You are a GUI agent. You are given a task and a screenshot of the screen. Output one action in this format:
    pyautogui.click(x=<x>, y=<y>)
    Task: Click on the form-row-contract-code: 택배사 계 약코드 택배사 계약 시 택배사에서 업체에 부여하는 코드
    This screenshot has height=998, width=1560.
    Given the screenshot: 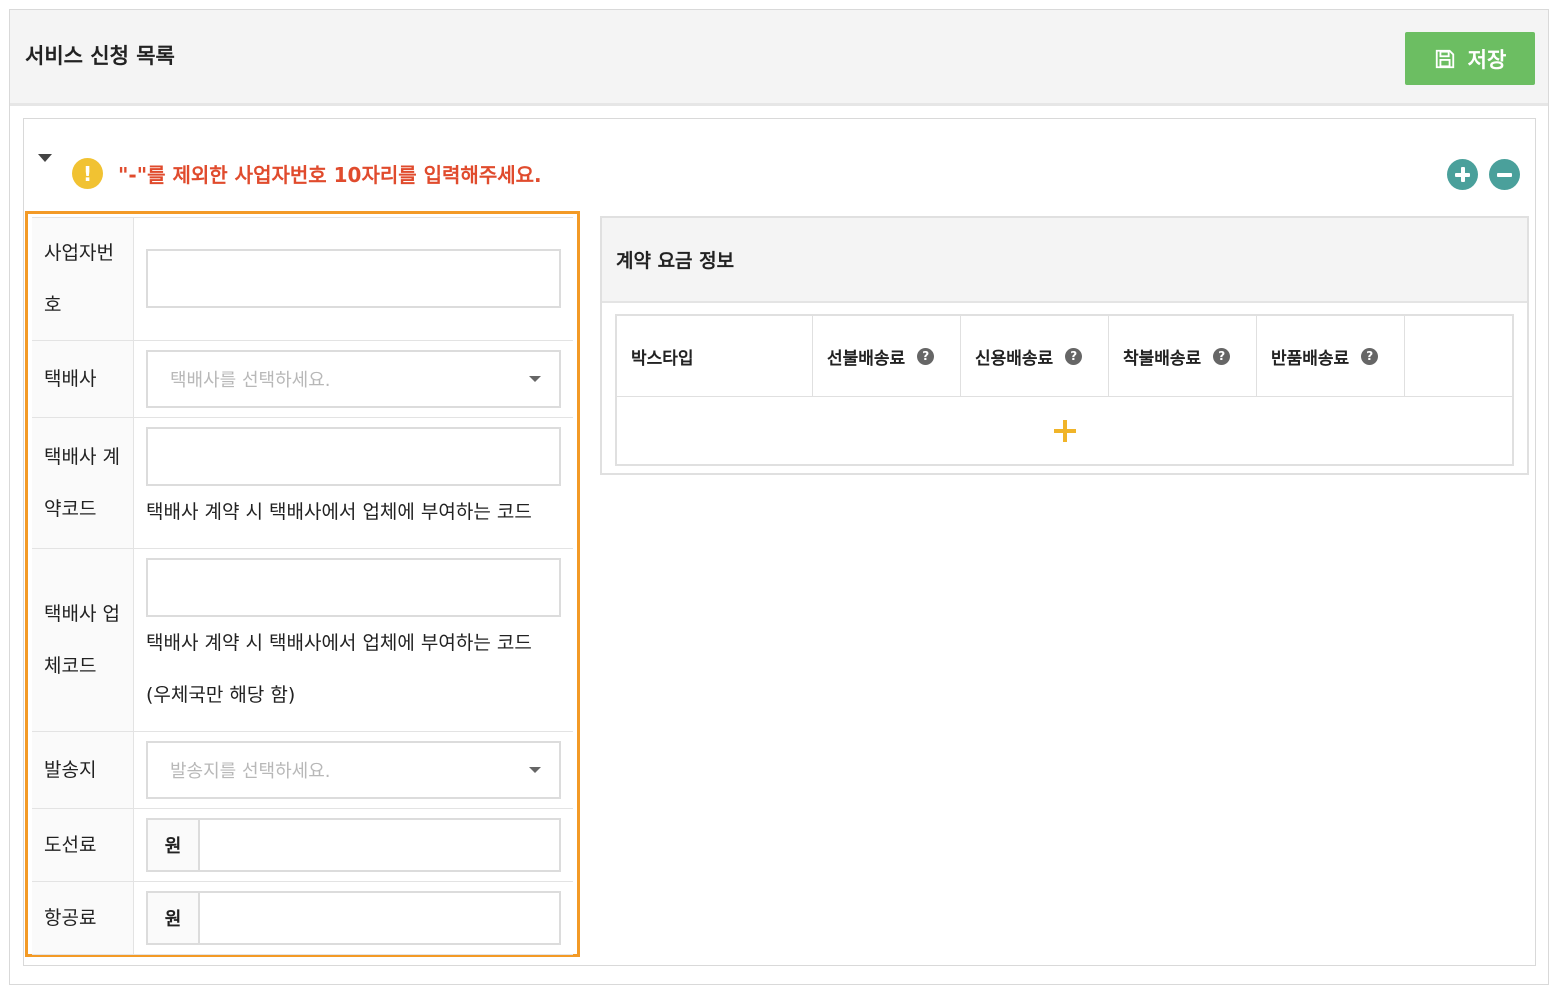 What is the action you would take?
    pyautogui.click(x=302, y=483)
    